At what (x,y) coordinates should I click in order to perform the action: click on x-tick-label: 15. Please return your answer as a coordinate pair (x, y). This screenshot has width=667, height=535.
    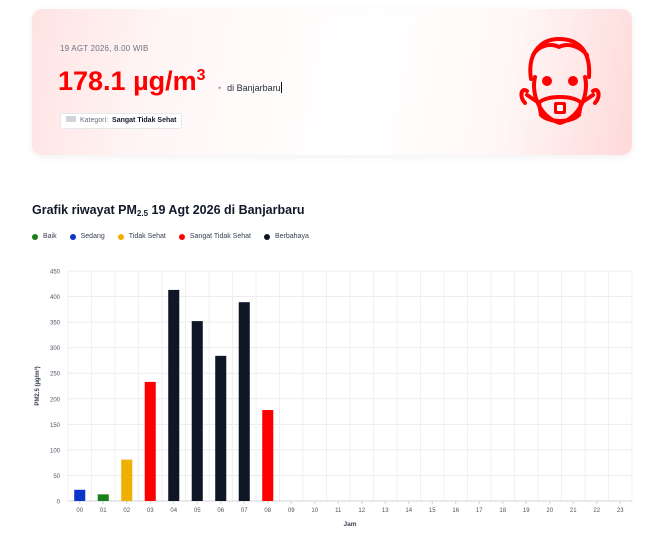
    Looking at the image, I should click on (432, 511).